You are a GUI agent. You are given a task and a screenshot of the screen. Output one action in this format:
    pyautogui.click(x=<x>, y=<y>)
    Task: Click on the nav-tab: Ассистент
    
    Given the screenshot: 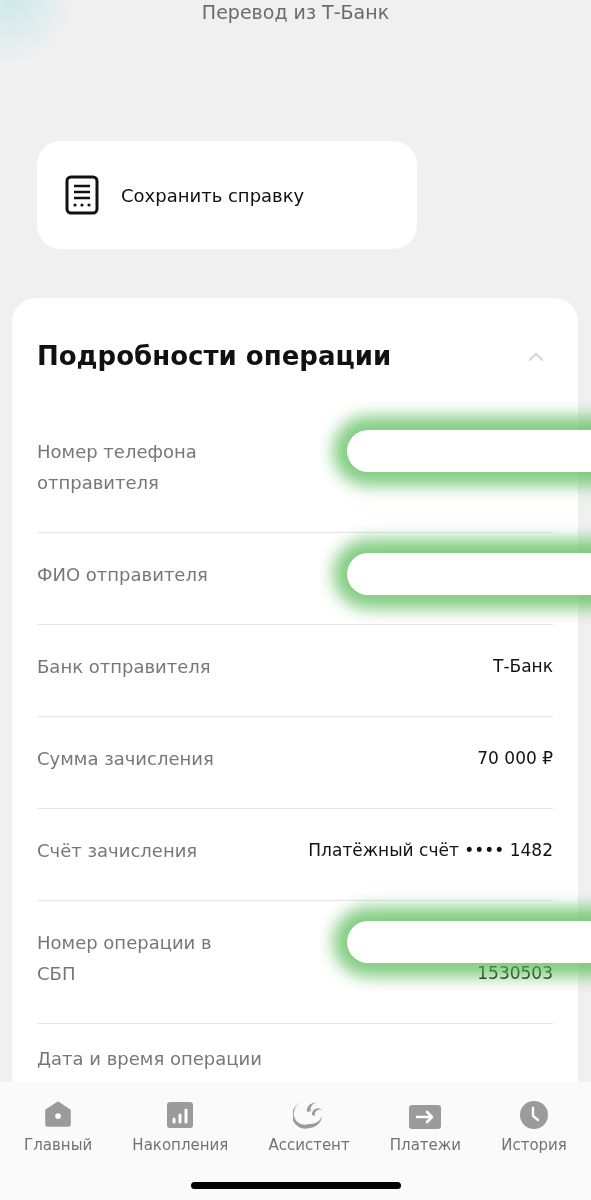 What is the action you would take?
    pyautogui.click(x=309, y=1124)
    